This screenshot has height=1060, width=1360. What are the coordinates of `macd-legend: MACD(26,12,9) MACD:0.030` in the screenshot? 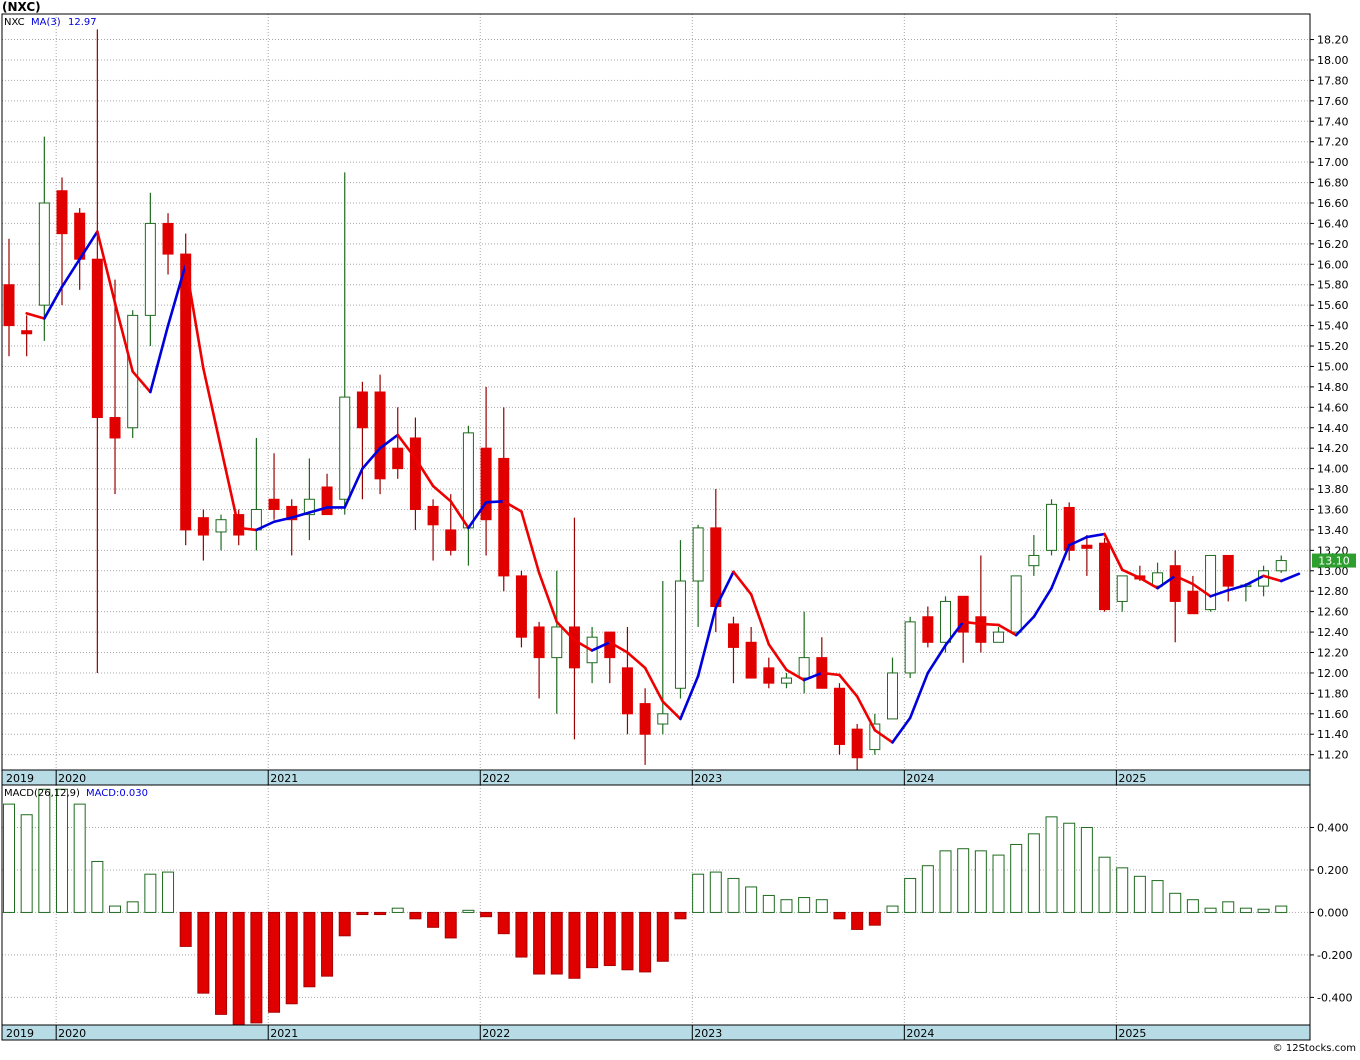 It's located at (76, 793).